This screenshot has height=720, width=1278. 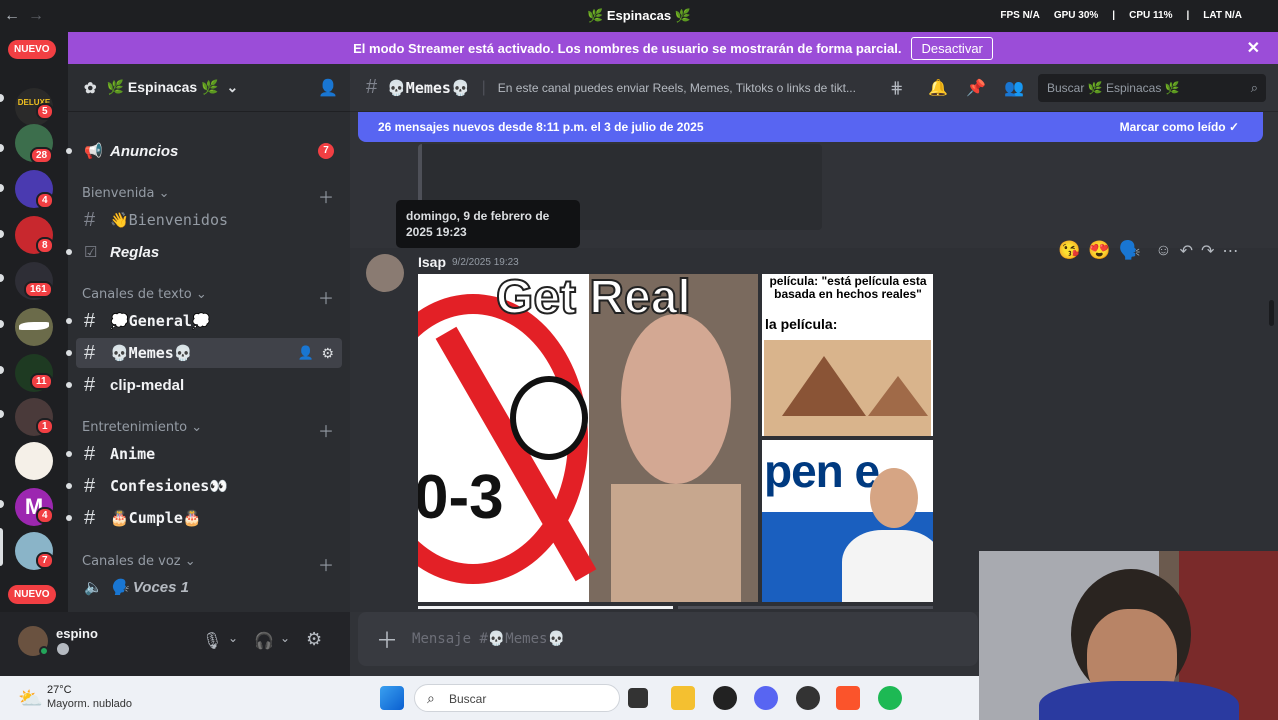 What do you see at coordinates (896, 88) in the screenshot?
I see `threads-icon: ⋕` at bounding box center [896, 88].